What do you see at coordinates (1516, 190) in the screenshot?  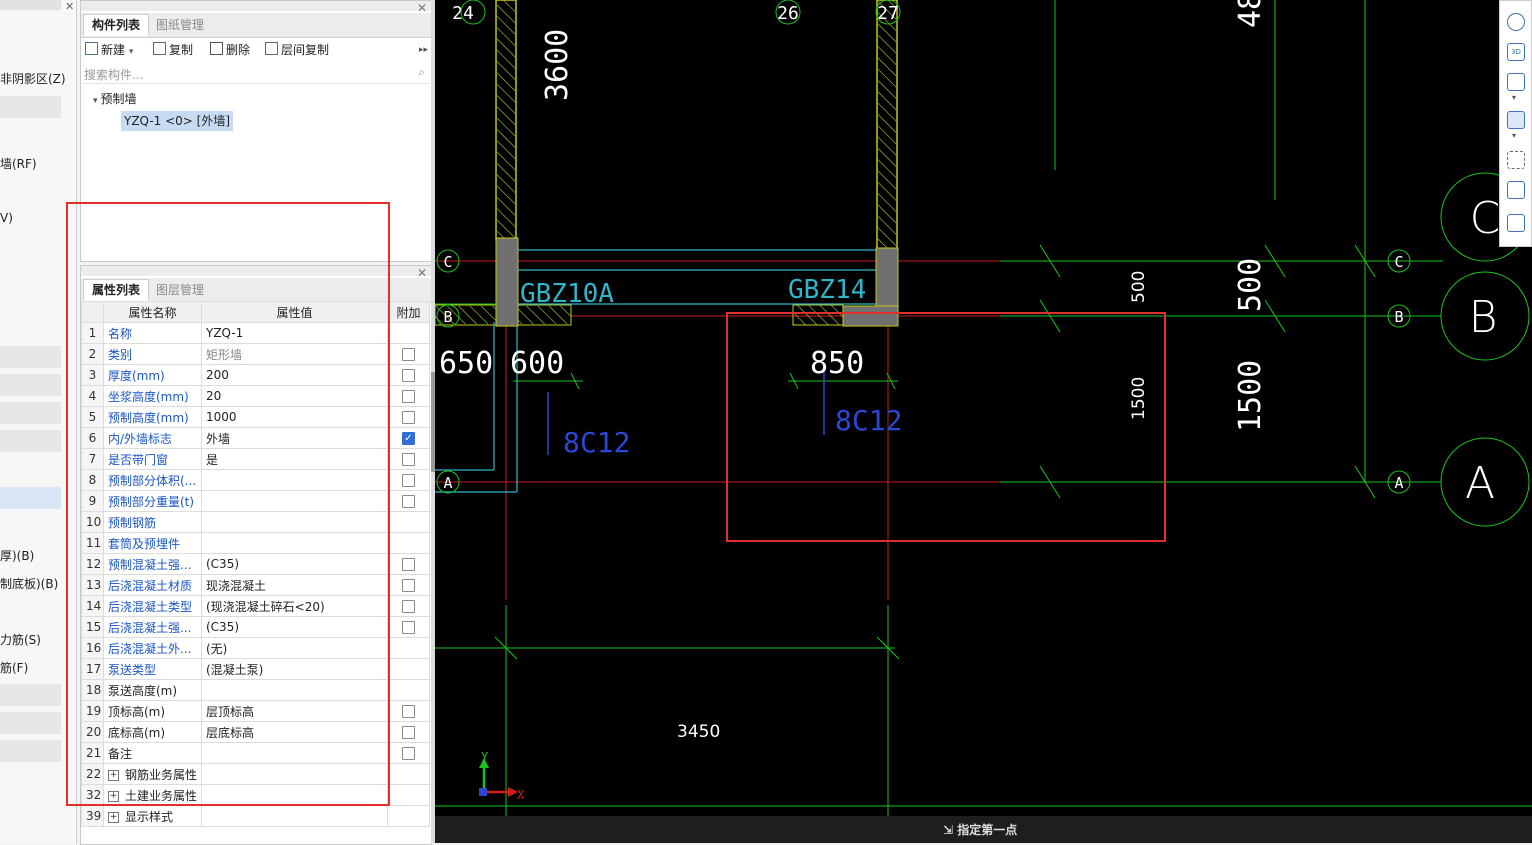 I see `iso-box-icon` at bounding box center [1516, 190].